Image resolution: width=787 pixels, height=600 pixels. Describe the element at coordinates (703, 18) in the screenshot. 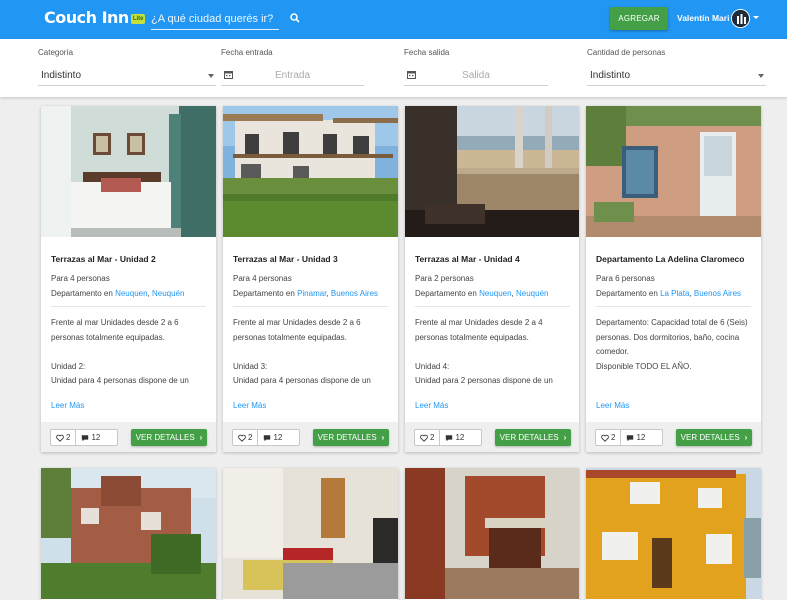

I see `user-name: Valentín Mari` at that location.